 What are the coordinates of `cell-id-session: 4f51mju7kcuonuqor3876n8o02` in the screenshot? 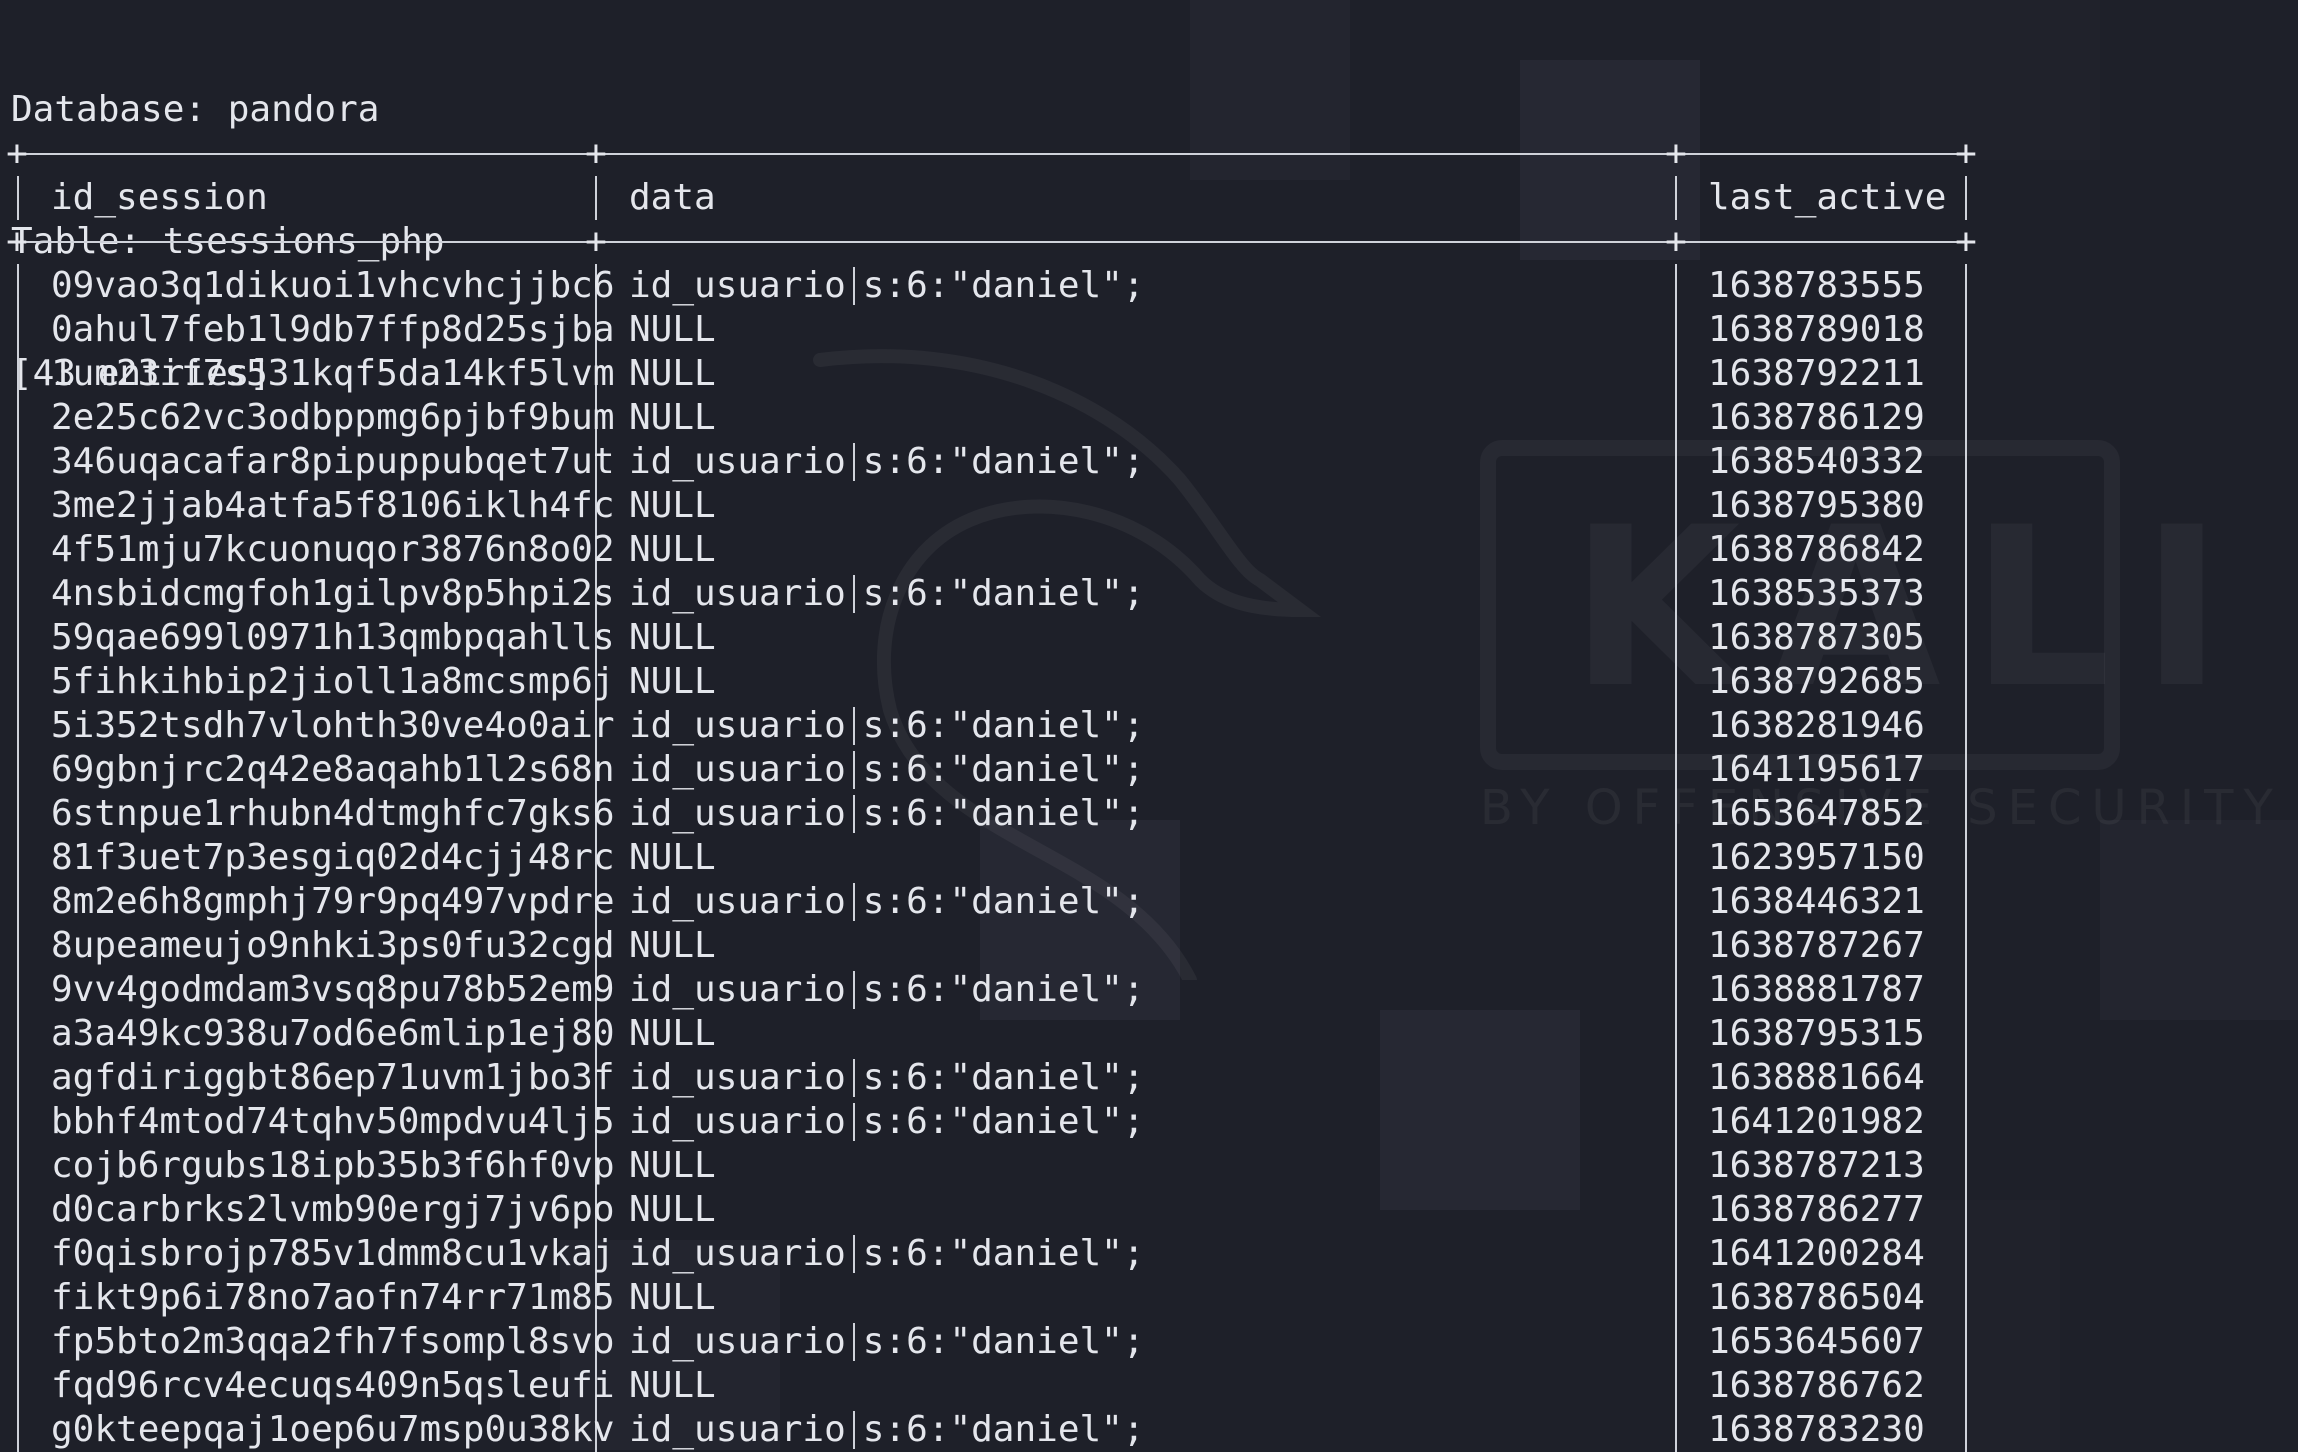 It's located at (333, 549).